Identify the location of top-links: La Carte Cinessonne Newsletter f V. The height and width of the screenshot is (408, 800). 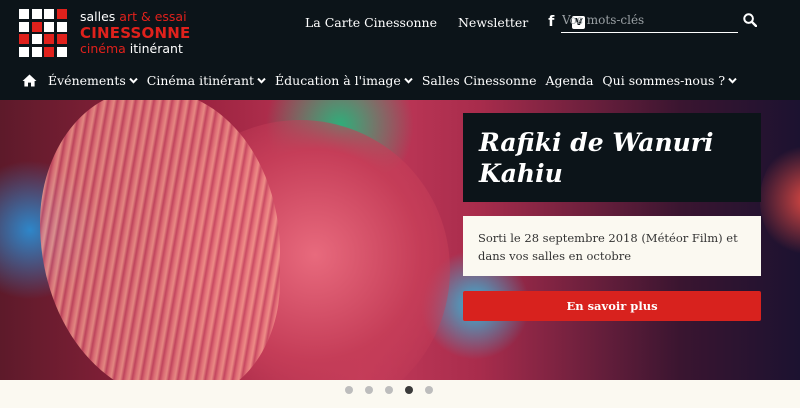
(445, 22).